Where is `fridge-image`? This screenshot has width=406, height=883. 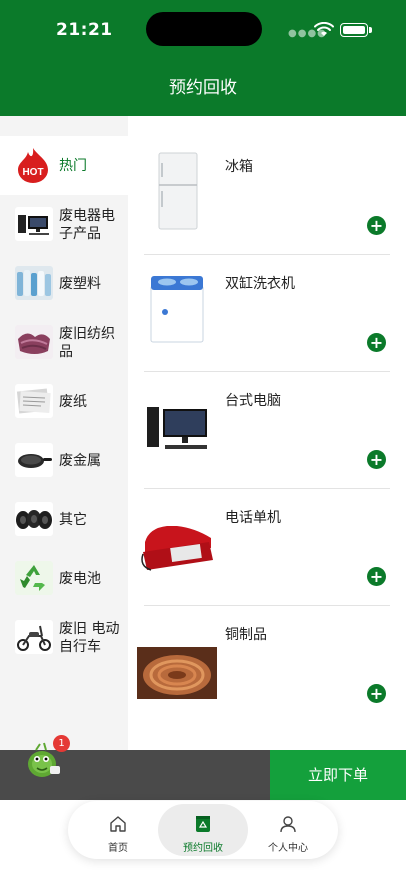
fridge-image is located at coordinates (178, 191).